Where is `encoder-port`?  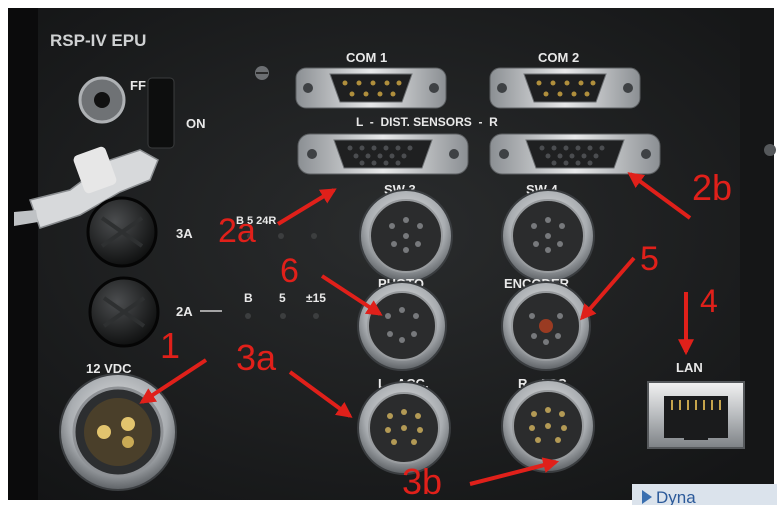
encoder-port is located at coordinates (546, 326).